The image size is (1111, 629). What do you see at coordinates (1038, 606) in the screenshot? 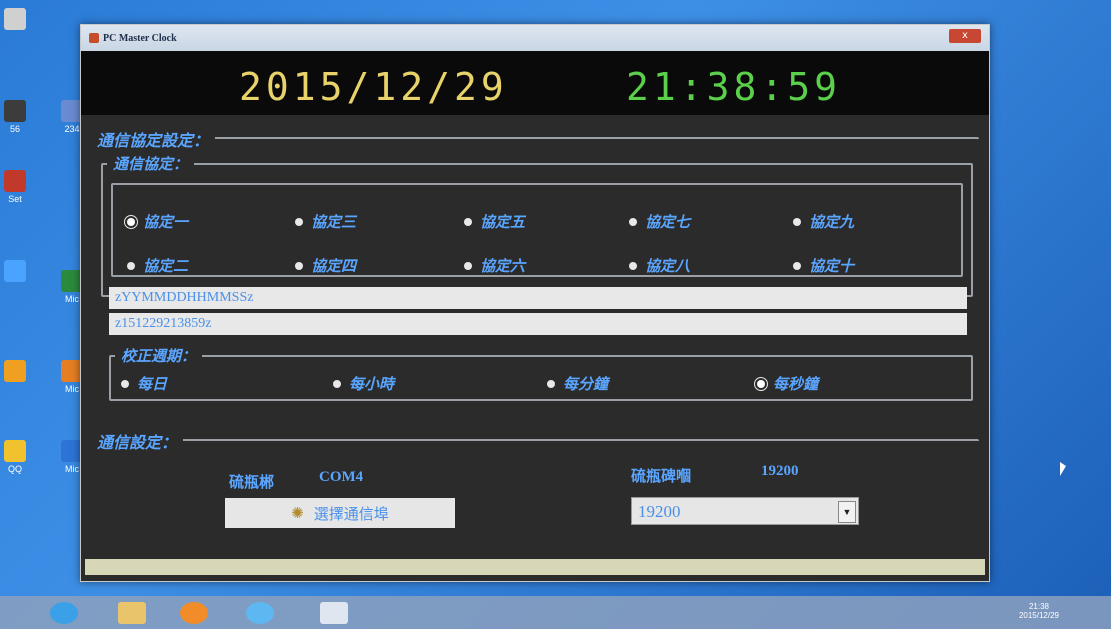
I see `tray-time: 21:38` at bounding box center [1038, 606].